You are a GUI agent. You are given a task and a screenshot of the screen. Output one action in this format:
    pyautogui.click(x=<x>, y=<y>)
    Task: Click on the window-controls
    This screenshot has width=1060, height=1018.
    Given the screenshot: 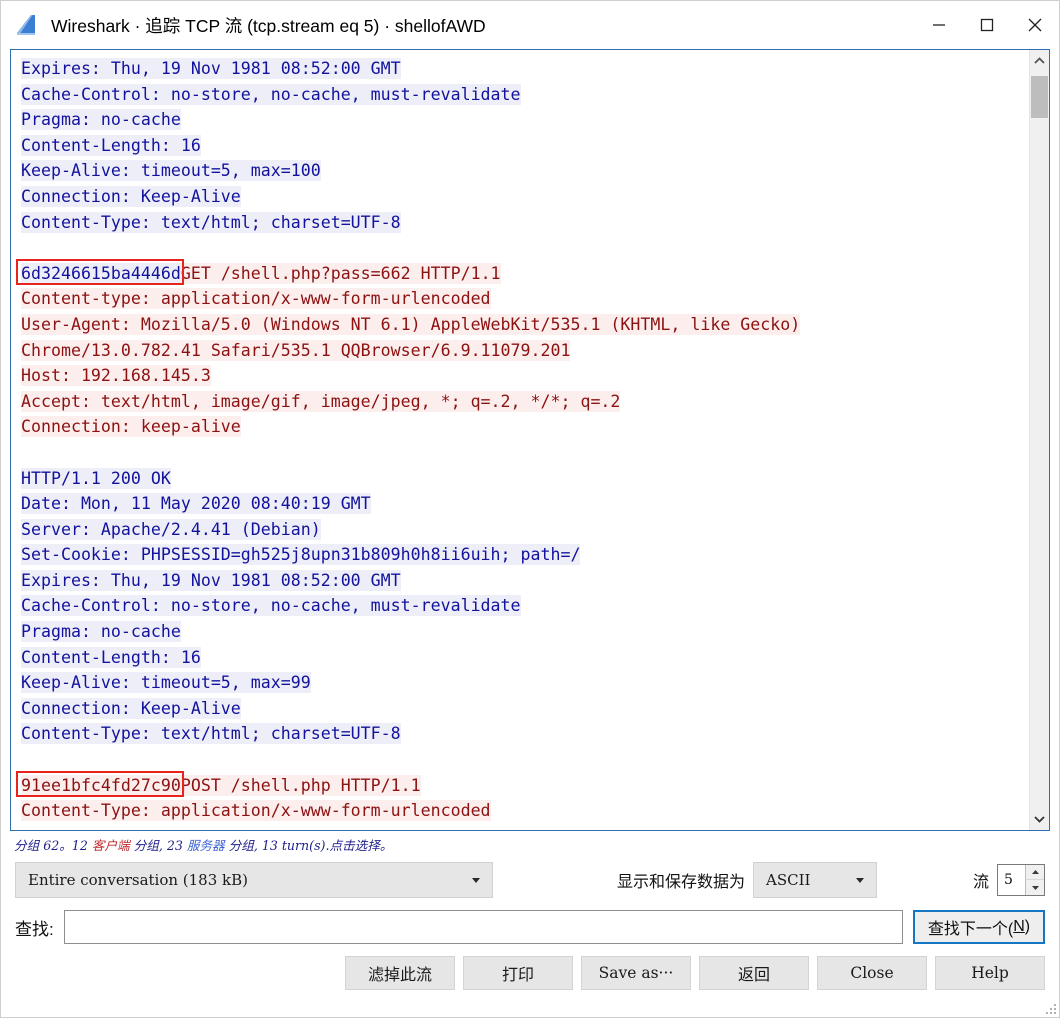 What is the action you would take?
    pyautogui.click(x=987, y=25)
    